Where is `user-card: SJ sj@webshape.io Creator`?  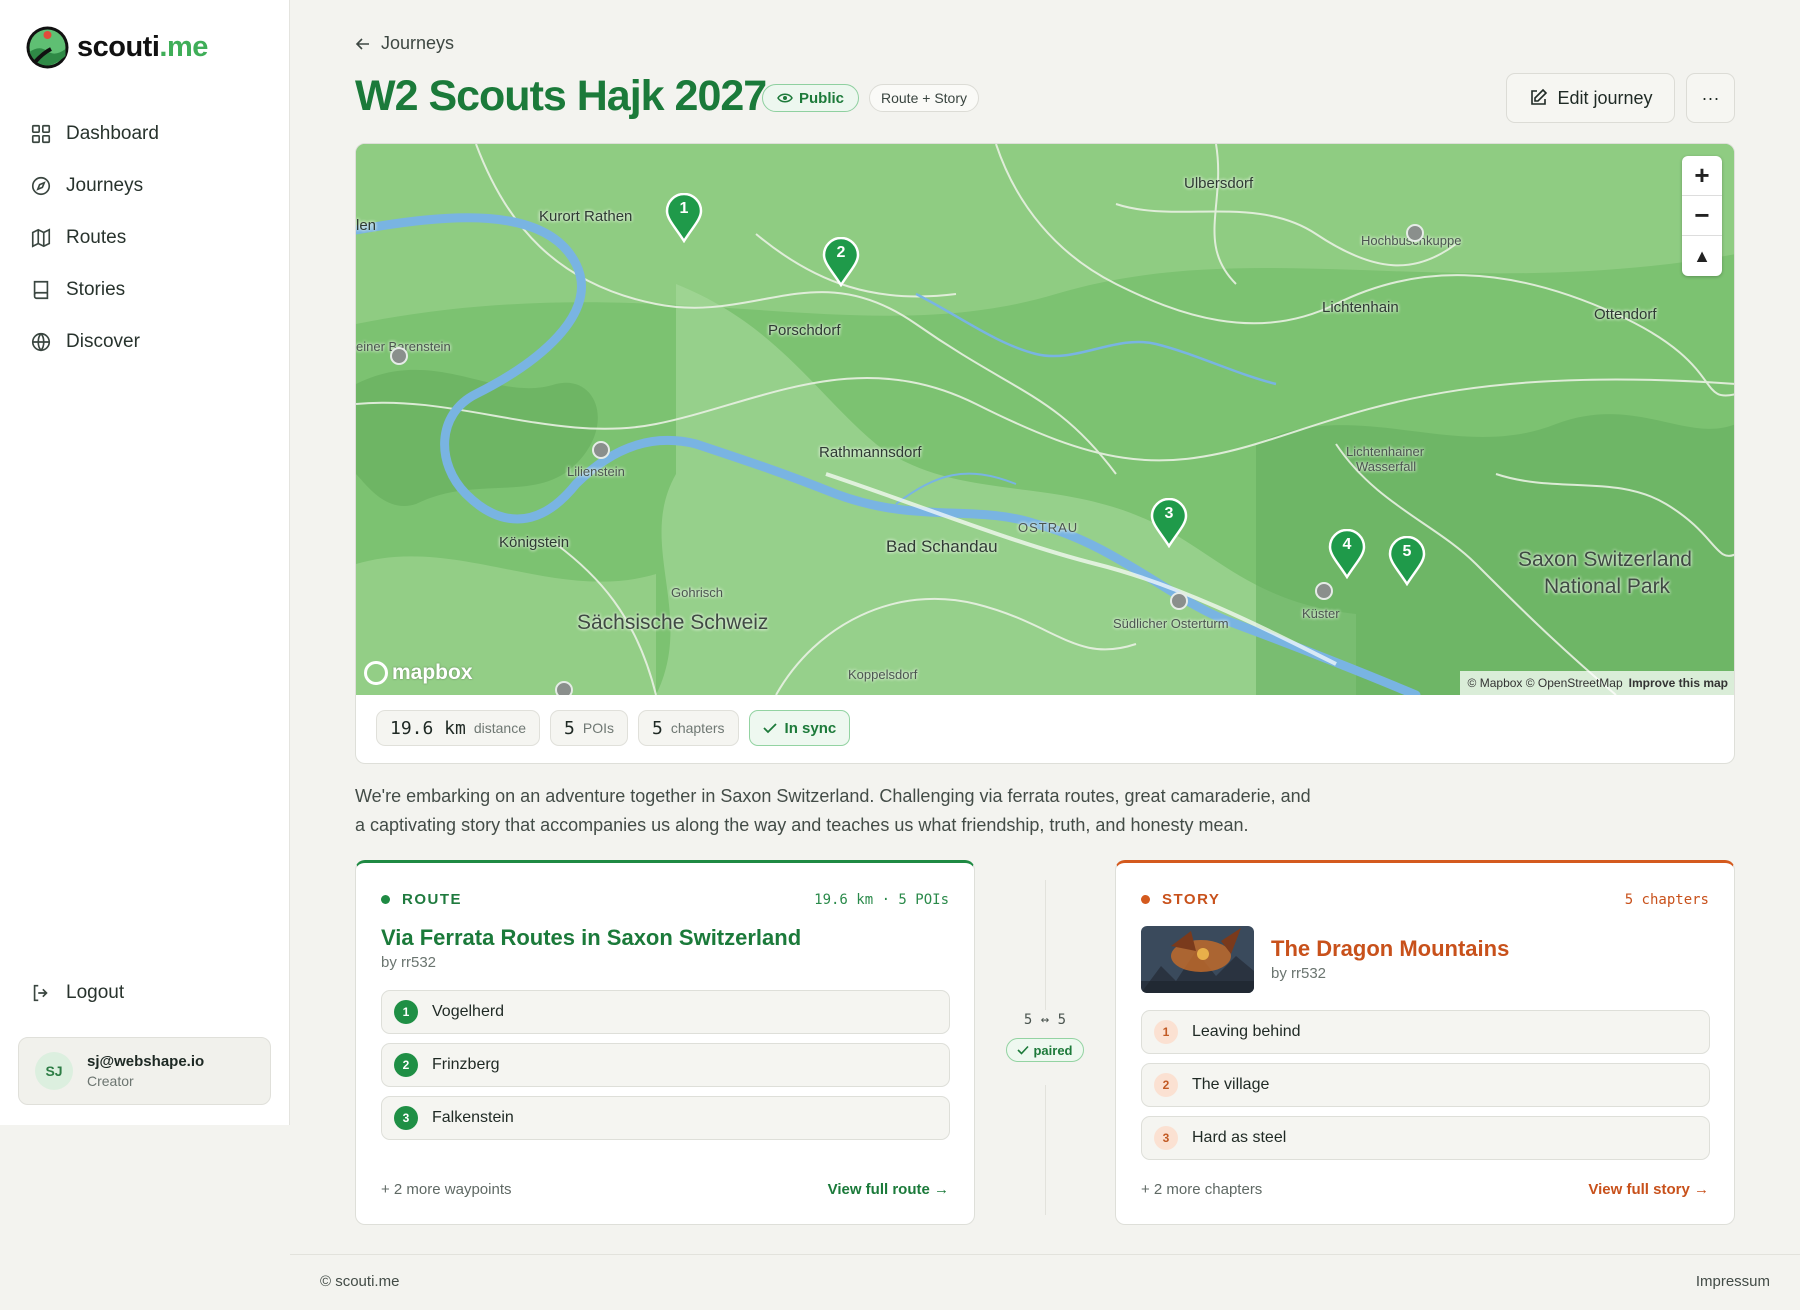 user-card: SJ sj@webshape.io Creator is located at coordinates (144, 1071).